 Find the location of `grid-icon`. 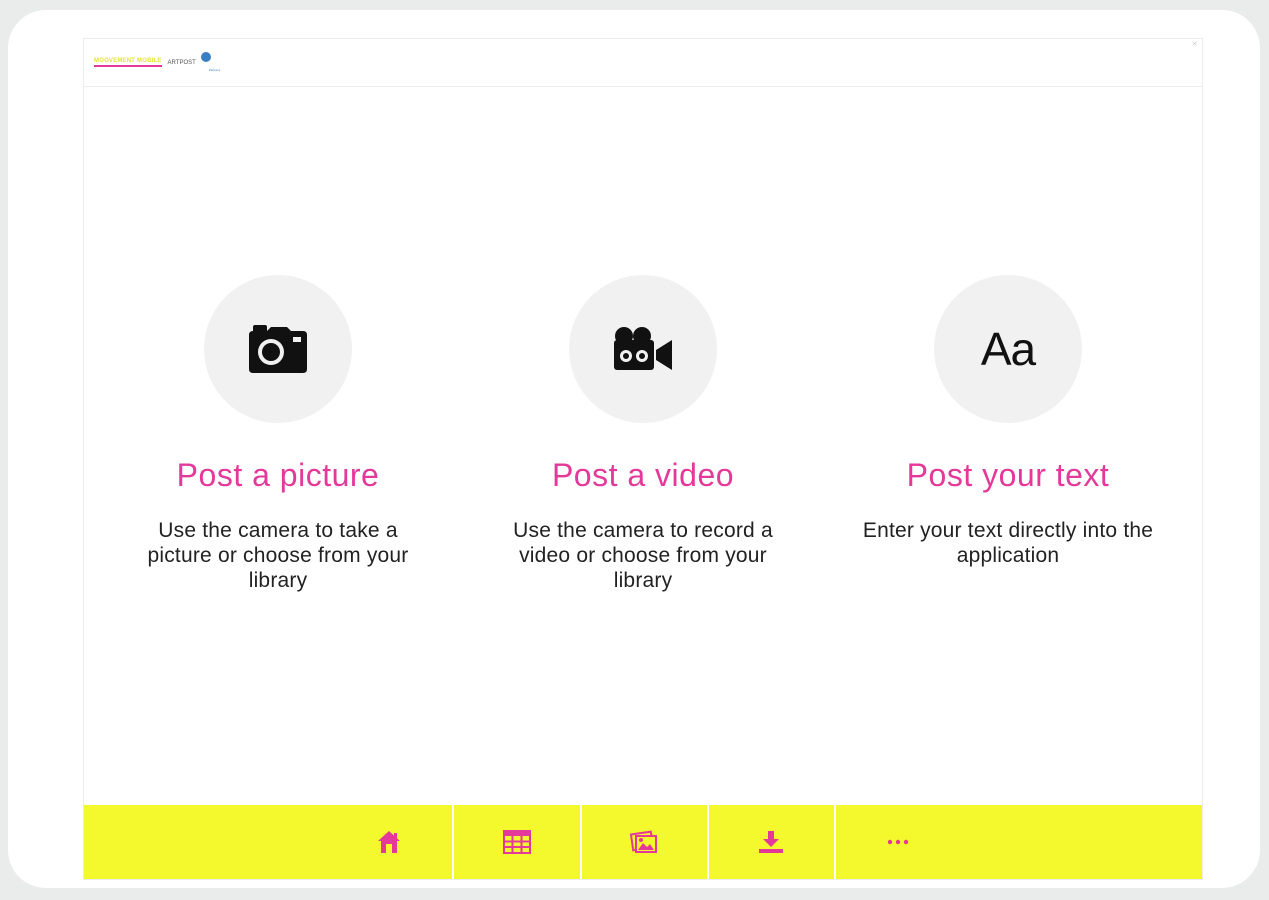

grid-icon is located at coordinates (517, 842).